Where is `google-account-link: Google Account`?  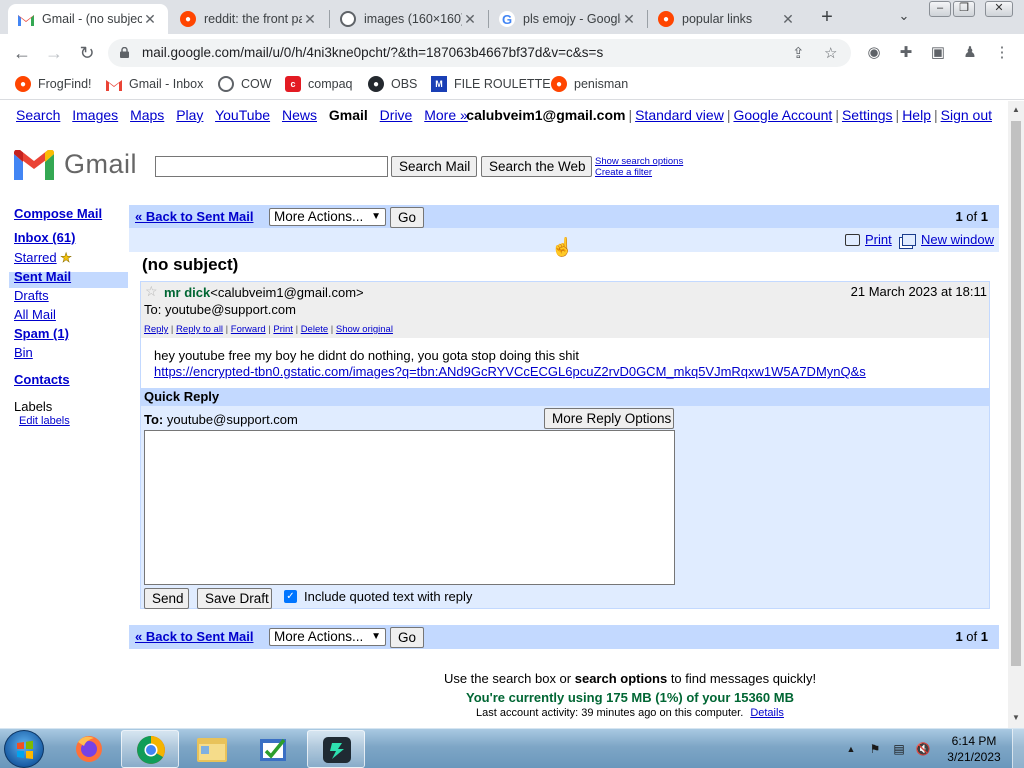 google-account-link: Google Account is located at coordinates (782, 115).